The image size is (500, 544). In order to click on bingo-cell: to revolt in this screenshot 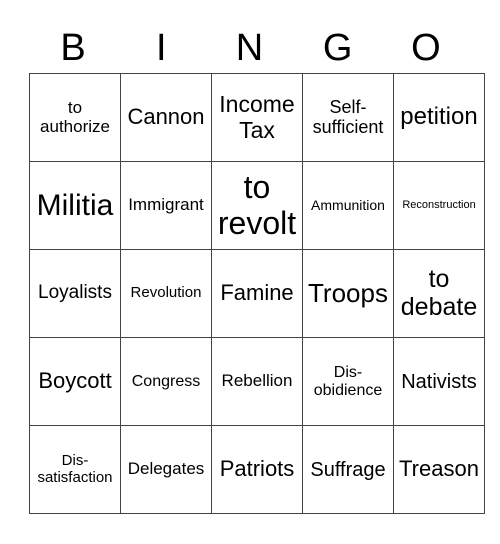, I will do `click(257, 205)`.